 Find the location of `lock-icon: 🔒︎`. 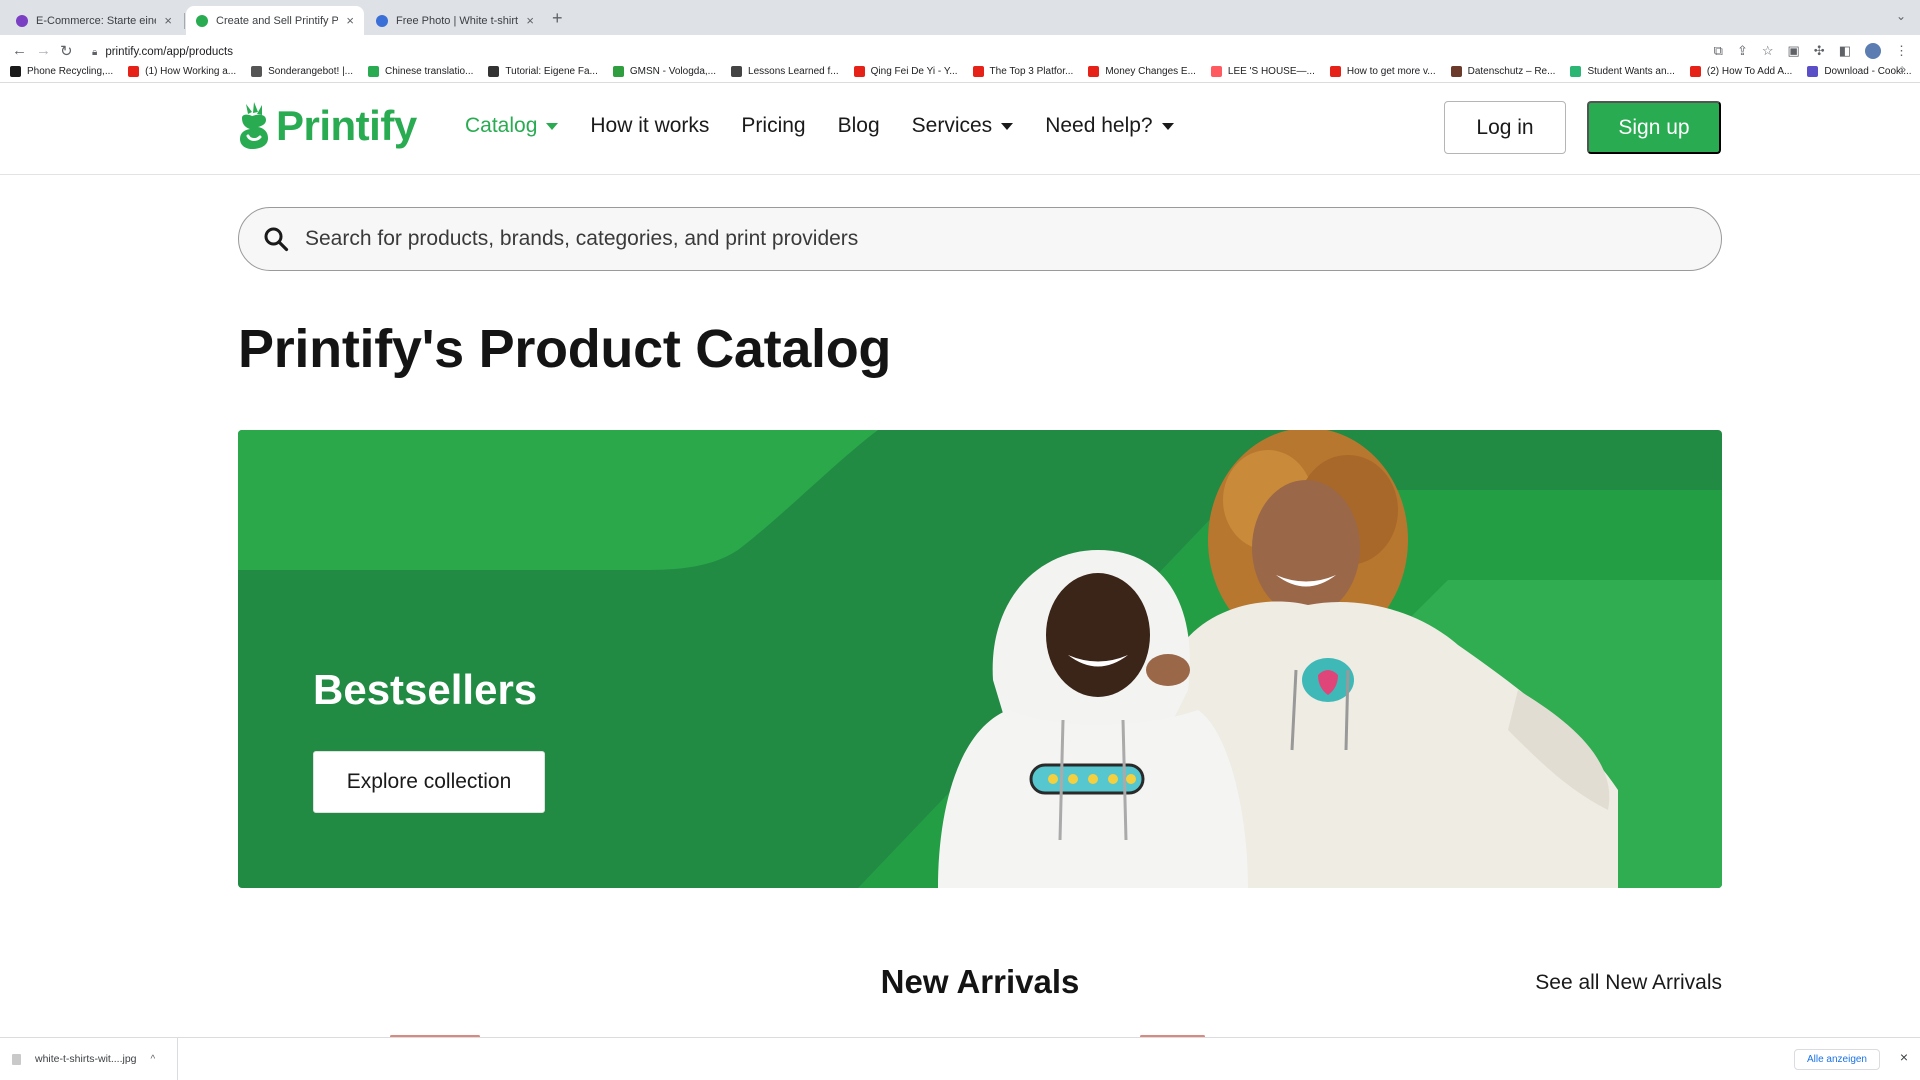

lock-icon: 🔒︎ is located at coordinates (95, 52).